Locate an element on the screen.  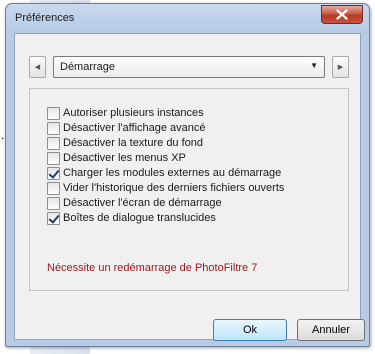
category-selected-value: Démarrage is located at coordinates (88, 67).